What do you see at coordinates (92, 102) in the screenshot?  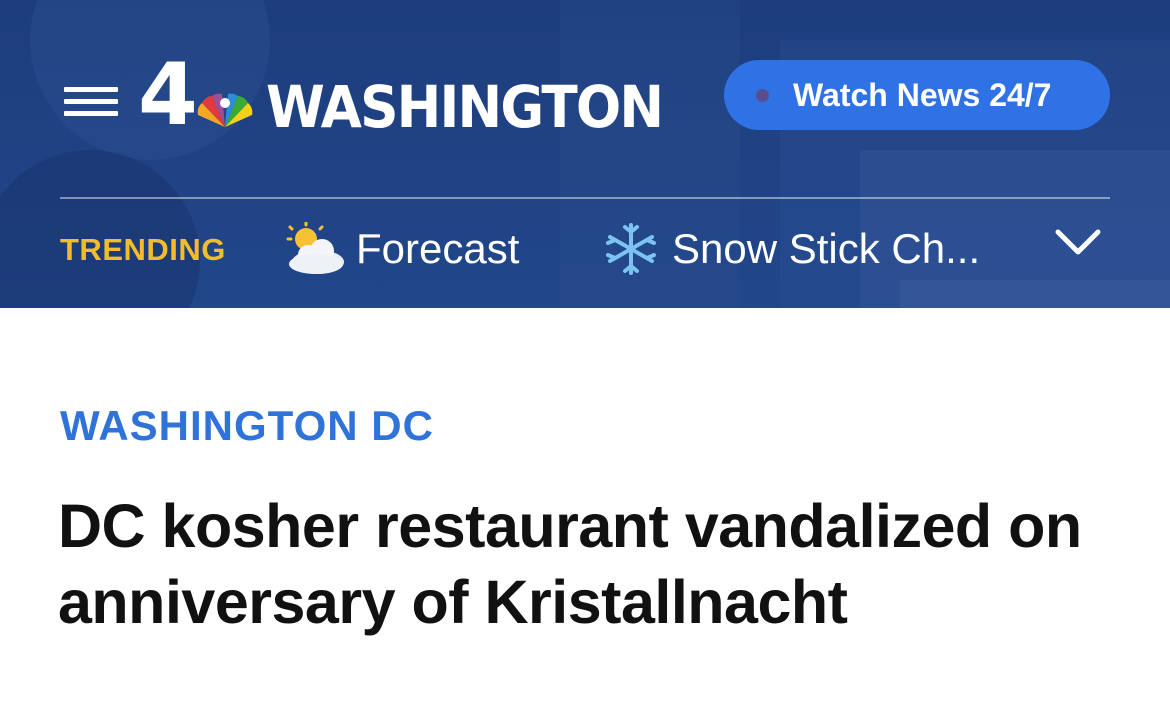 I see `hamburger-menu-icon` at bounding box center [92, 102].